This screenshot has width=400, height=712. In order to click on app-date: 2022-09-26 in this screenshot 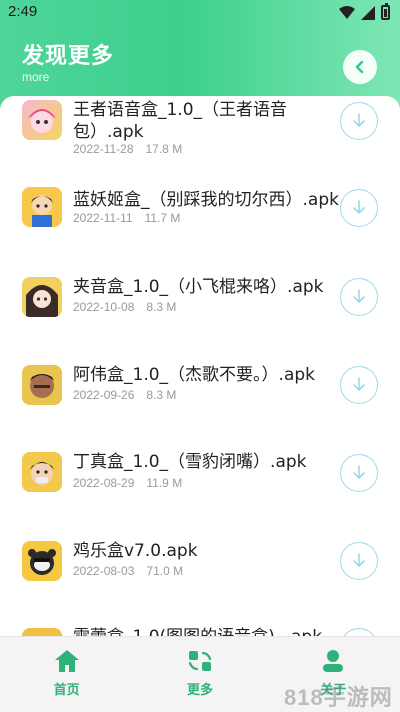, I will do `click(104, 395)`.